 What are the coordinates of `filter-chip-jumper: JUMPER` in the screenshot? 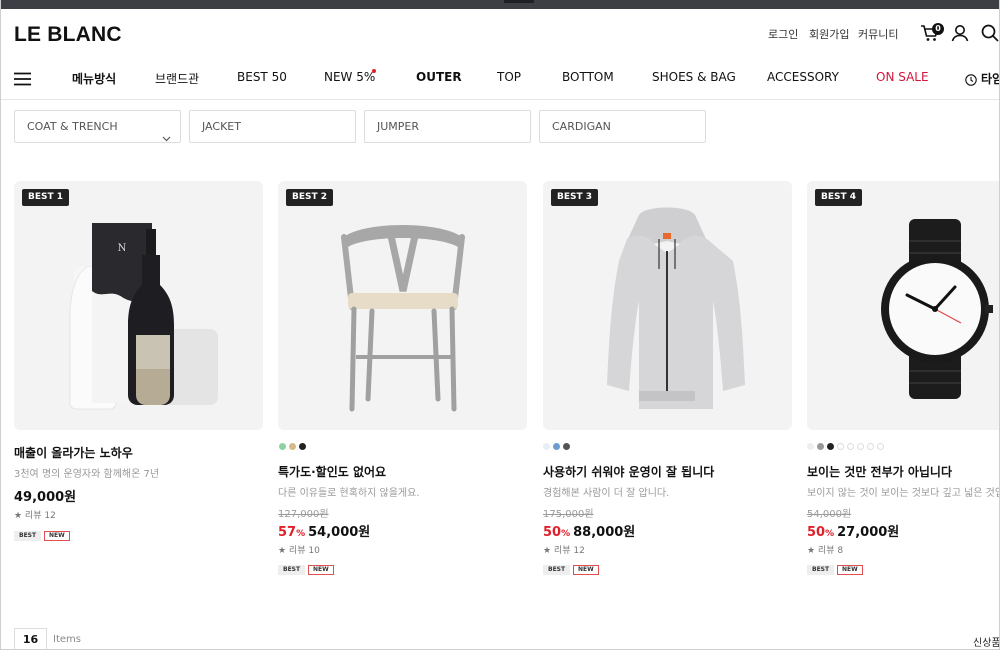 It's located at (447, 126).